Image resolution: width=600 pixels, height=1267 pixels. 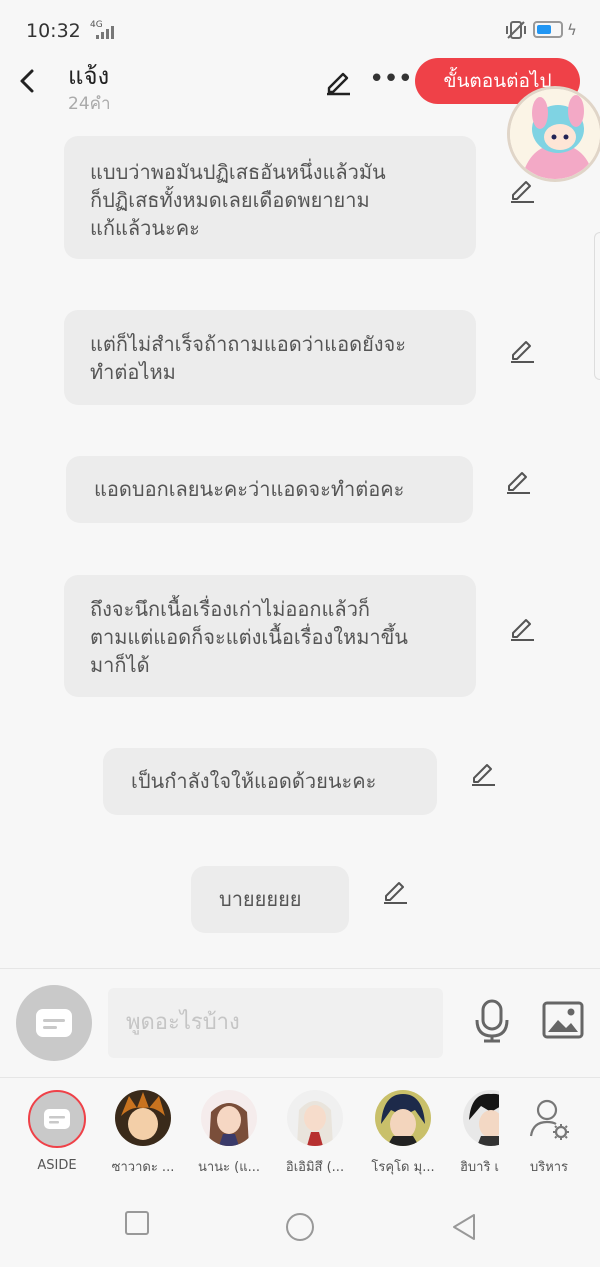 I want to click on message-line: แต่ก็ไม่สำเร็จถ้าถามแอดว่าแอดยังจะ, so click(x=248, y=344).